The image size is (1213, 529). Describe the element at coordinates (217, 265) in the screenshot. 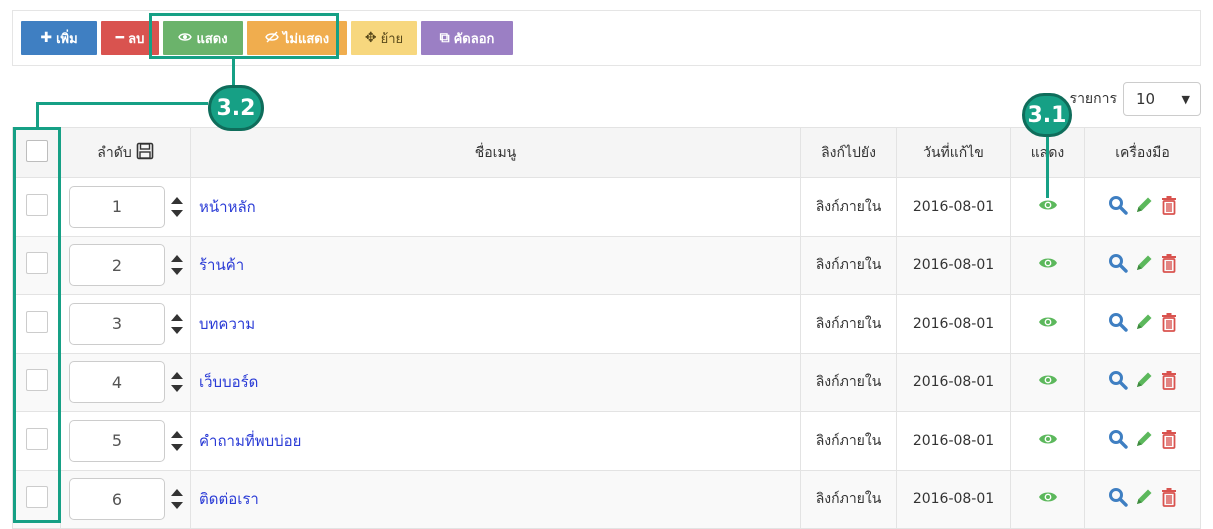

I see `menu-name-link: ร้านค้า` at that location.